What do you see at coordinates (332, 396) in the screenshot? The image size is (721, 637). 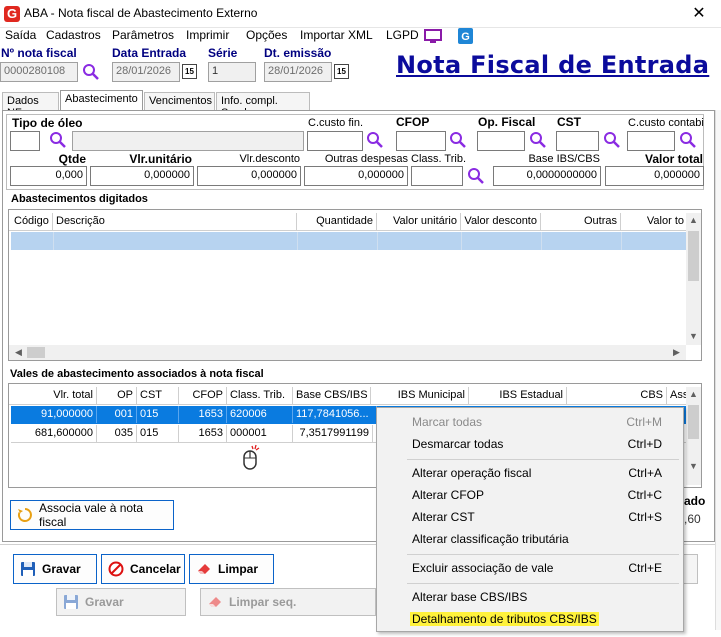 I see `column-header: Base CBS/IBS` at bounding box center [332, 396].